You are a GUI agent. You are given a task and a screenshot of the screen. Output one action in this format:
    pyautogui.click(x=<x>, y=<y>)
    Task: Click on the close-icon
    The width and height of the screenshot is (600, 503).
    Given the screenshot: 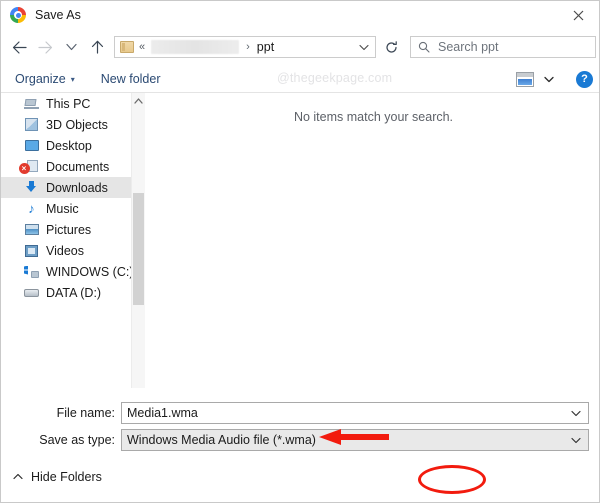 What is the action you would take?
    pyautogui.click(x=577, y=15)
    